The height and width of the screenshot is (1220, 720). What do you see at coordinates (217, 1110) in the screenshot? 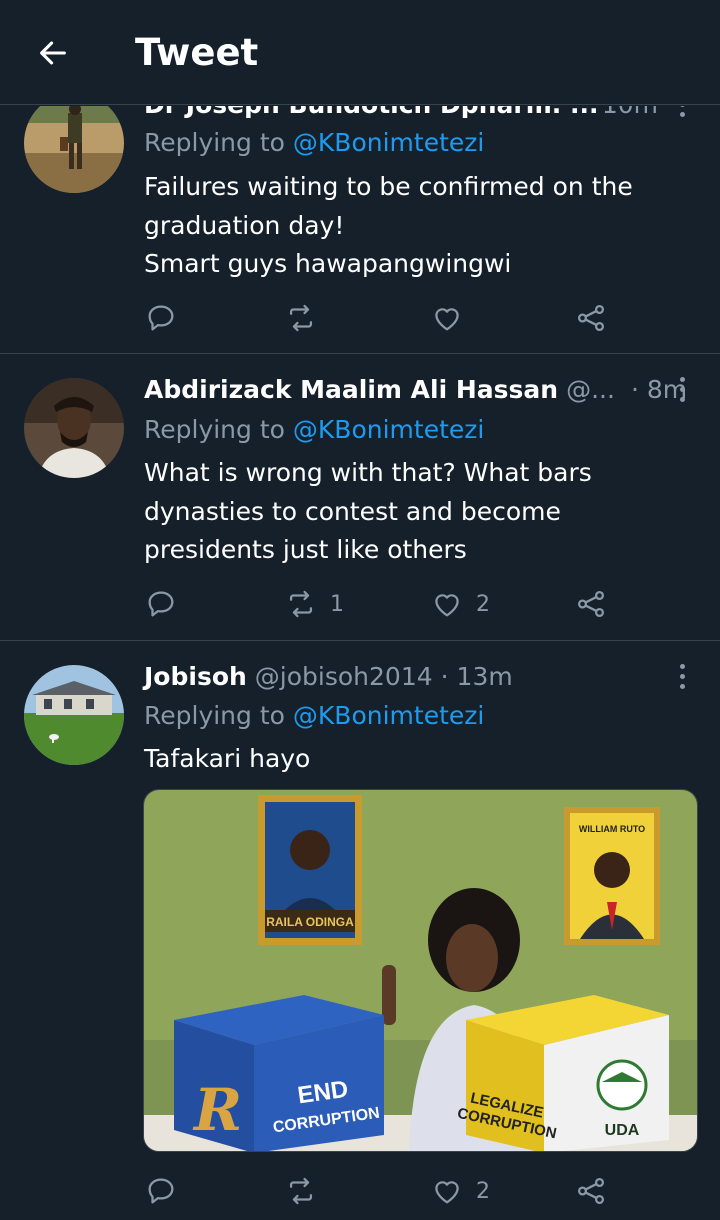
I see `svg-text: R` at bounding box center [217, 1110].